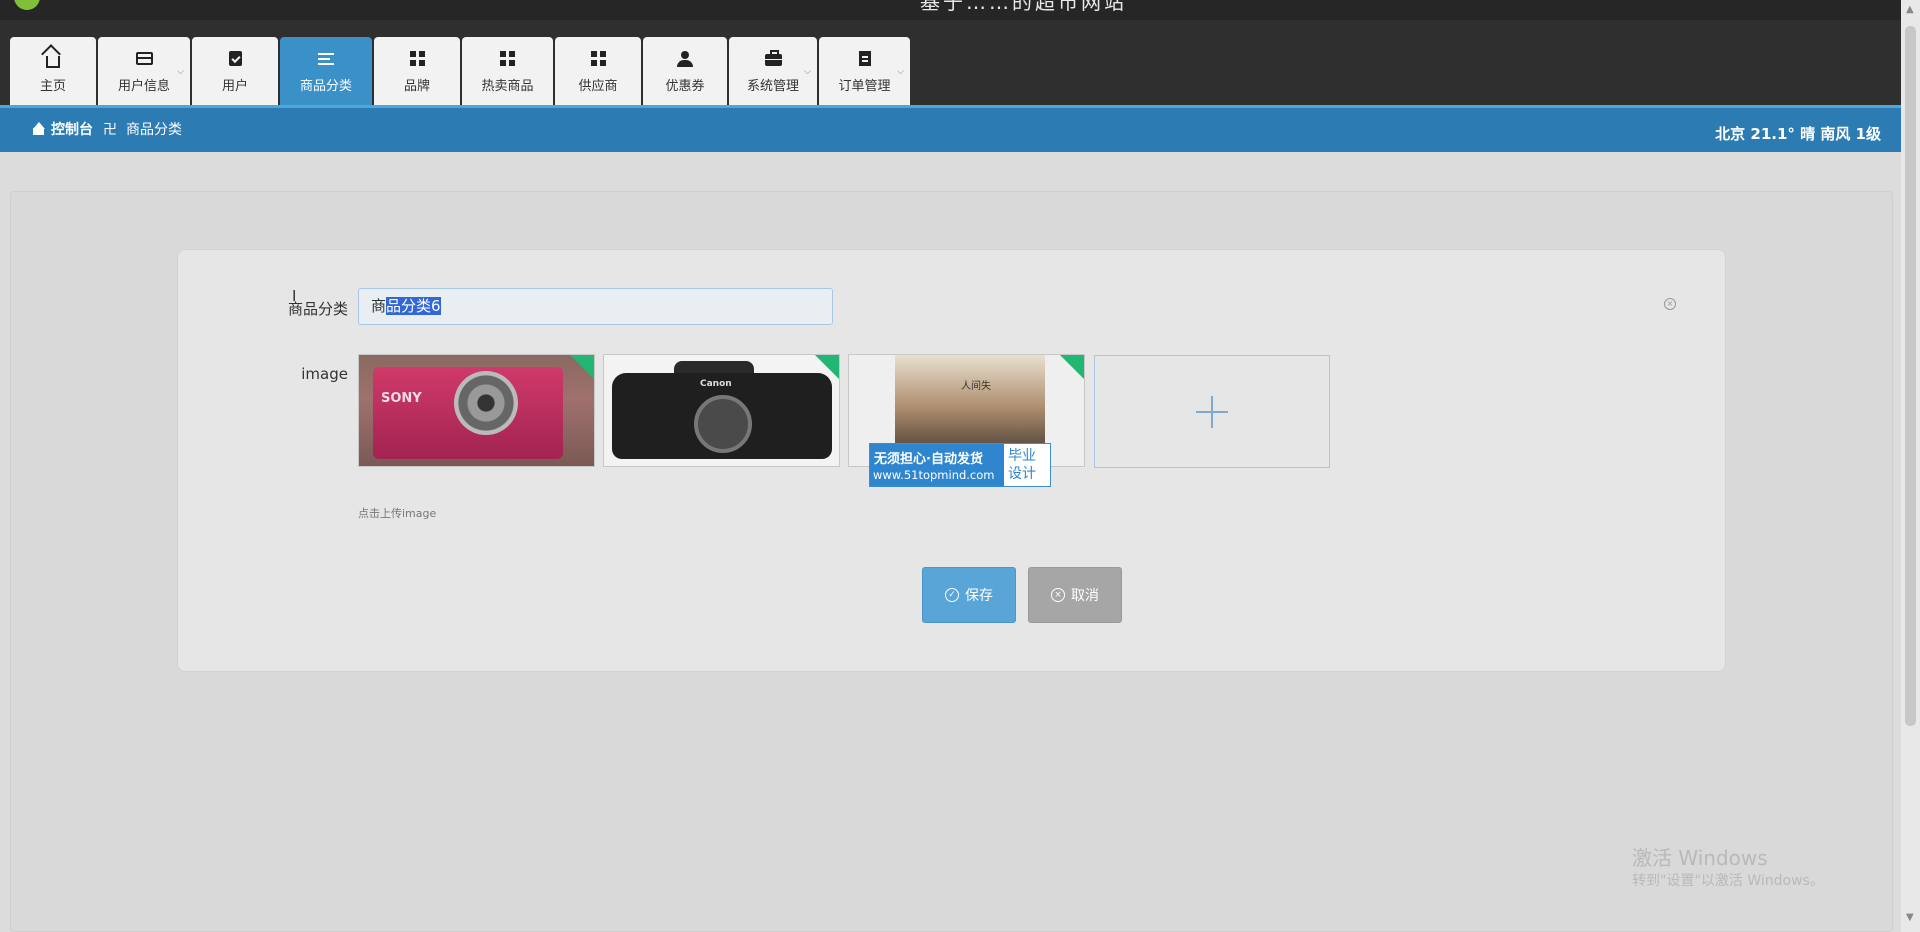 Image resolution: width=1920 pixels, height=932 pixels. I want to click on image-thumb-dslr: Canon, so click(721, 410).